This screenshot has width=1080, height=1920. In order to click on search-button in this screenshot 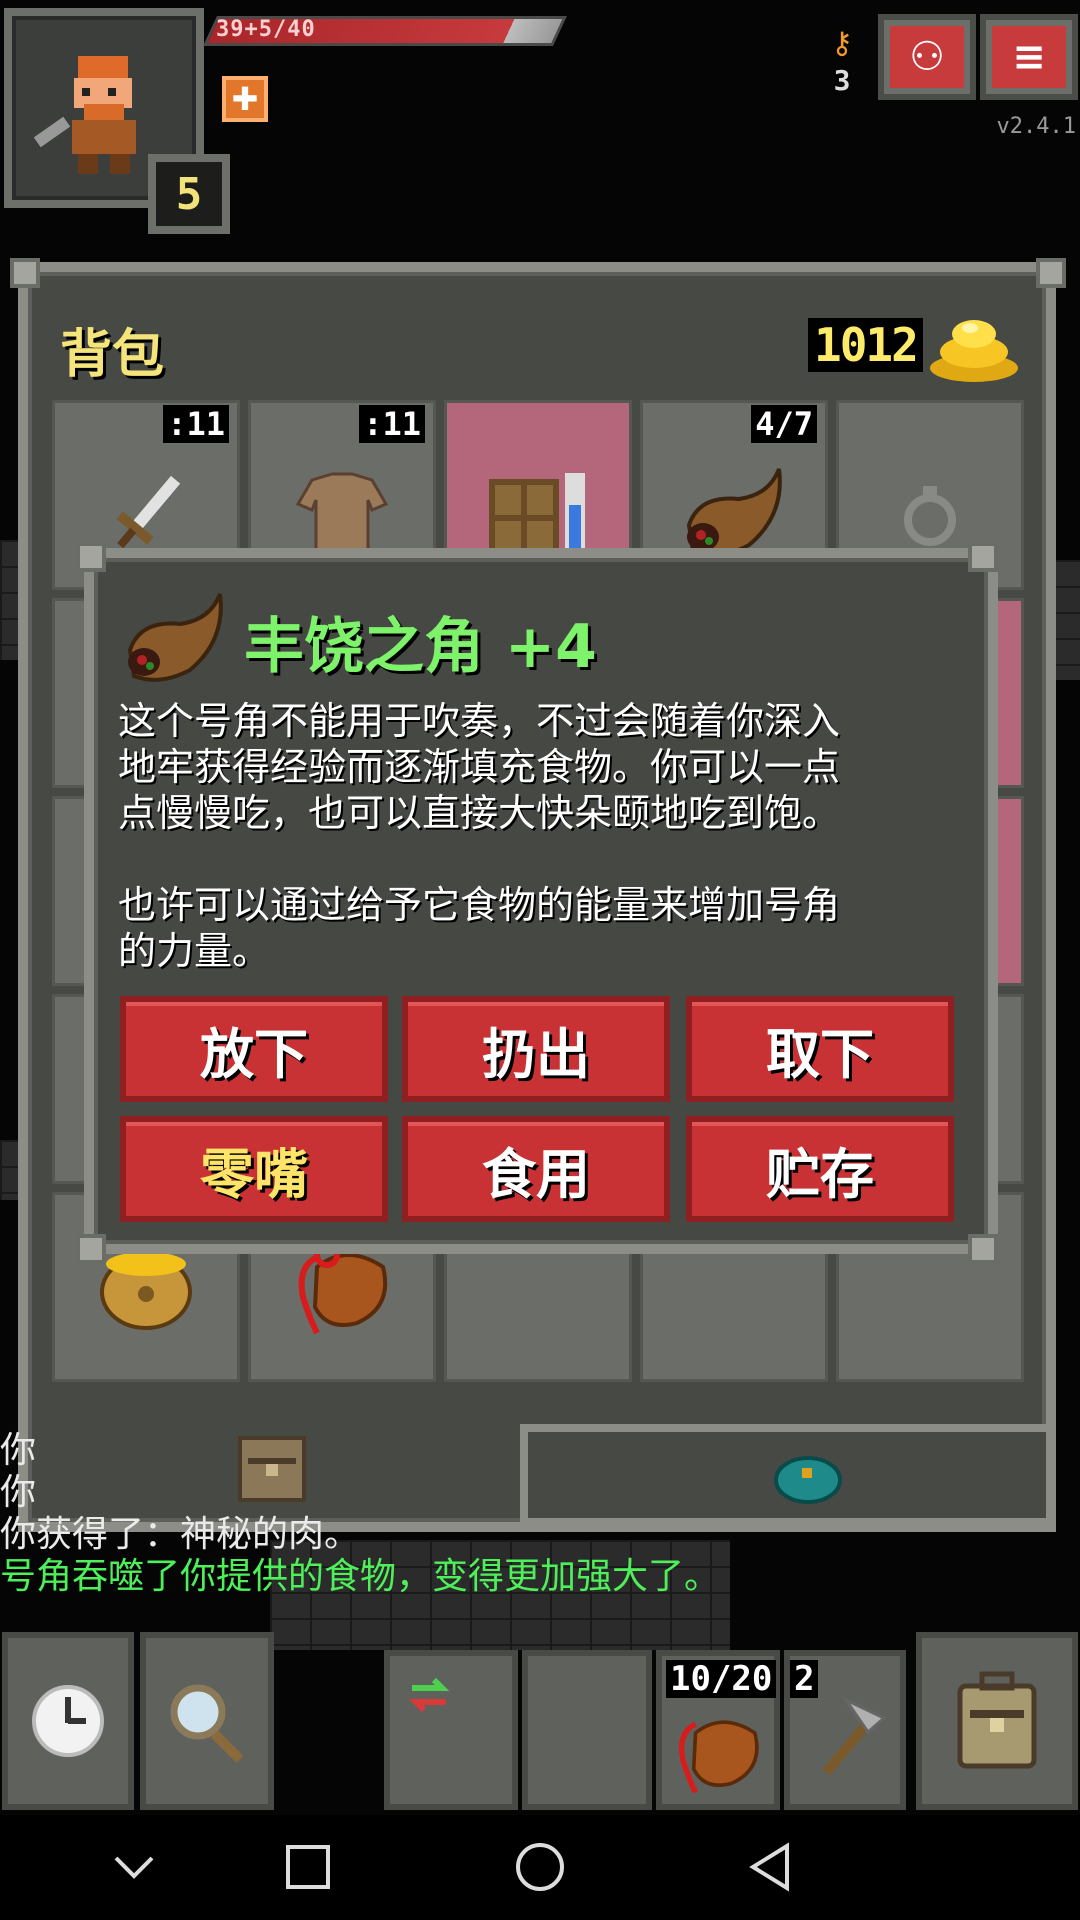, I will do `click(207, 1721)`.